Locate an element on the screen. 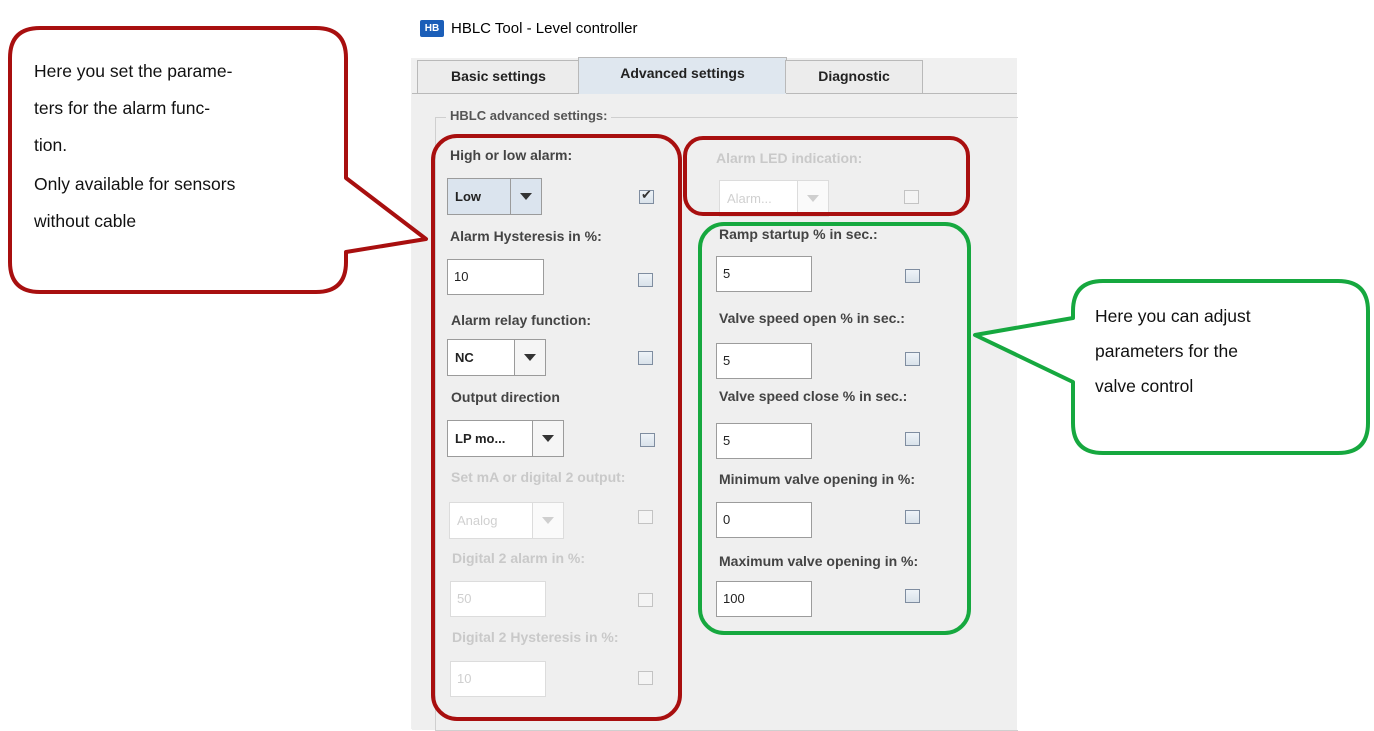 The width and height of the screenshot is (1374, 731). left-callout-line: ters for the alarm func- is located at coordinates (122, 108).